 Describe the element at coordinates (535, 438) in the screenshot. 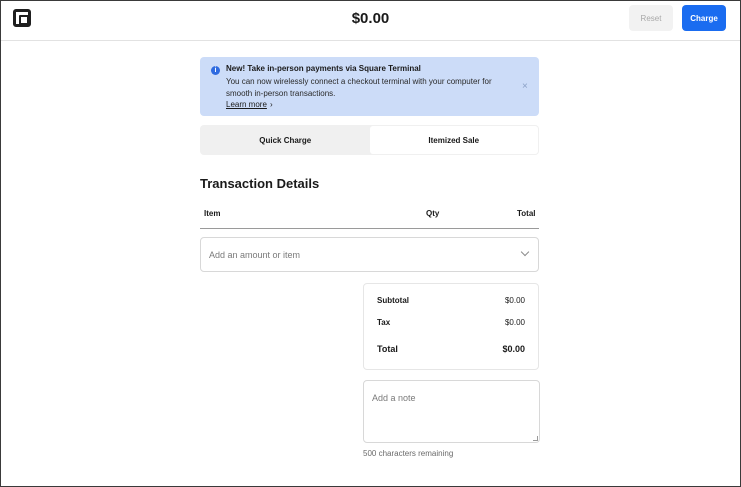

I see `resize-handle-icon` at that location.